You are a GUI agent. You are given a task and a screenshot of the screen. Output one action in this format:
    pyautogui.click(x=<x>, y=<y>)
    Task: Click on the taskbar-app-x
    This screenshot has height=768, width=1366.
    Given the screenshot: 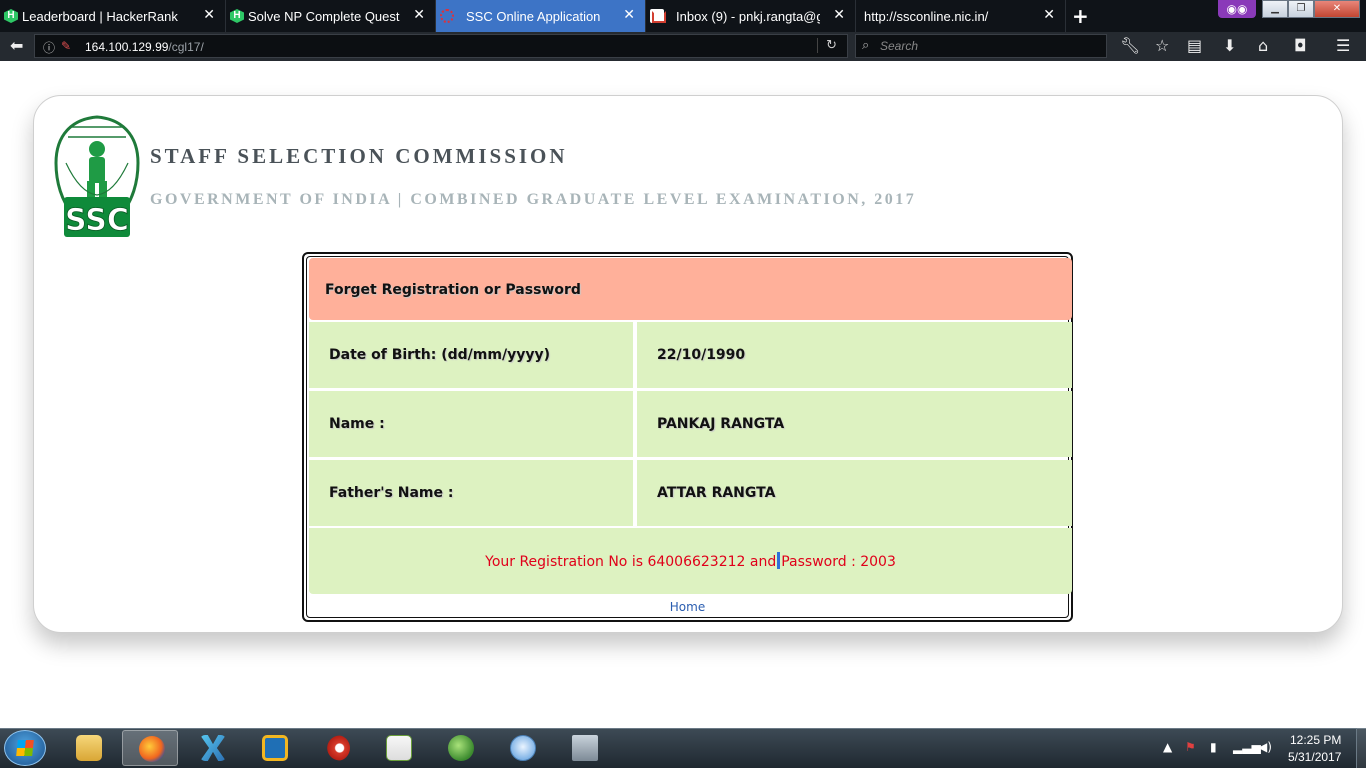 What is the action you would take?
    pyautogui.click(x=212, y=748)
    